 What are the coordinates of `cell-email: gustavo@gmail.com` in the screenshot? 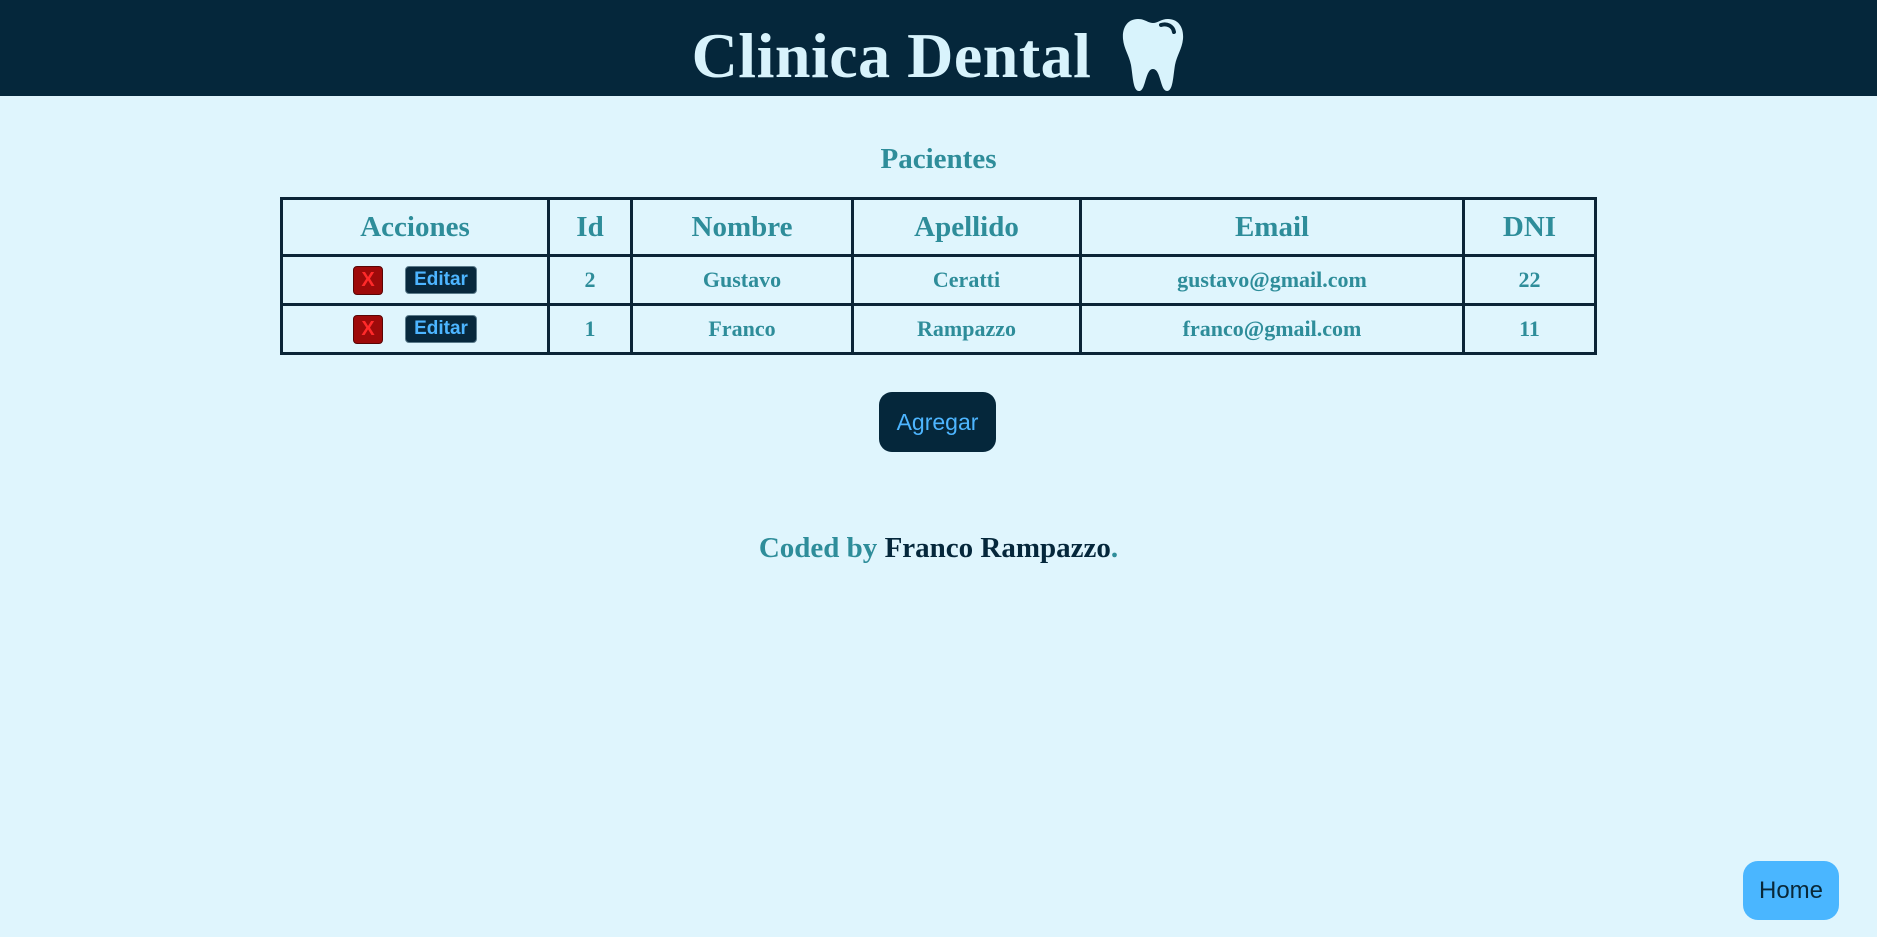 It's located at (1272, 280).